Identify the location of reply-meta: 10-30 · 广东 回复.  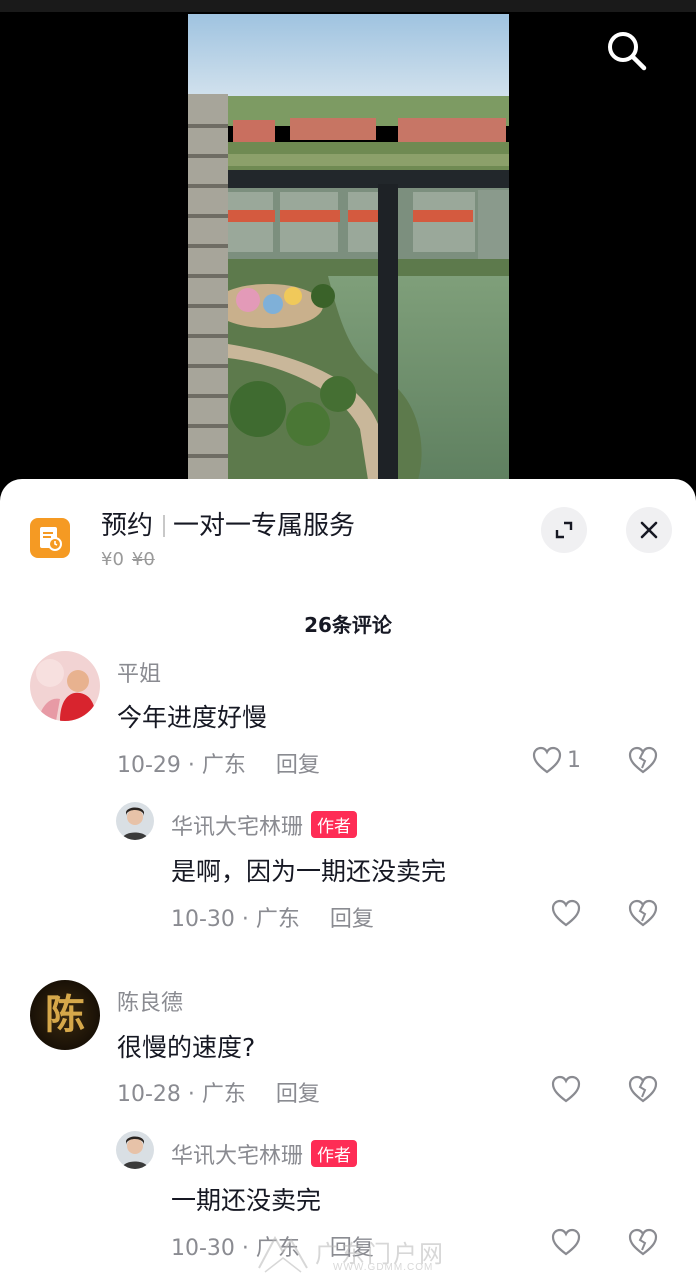
(272, 917).